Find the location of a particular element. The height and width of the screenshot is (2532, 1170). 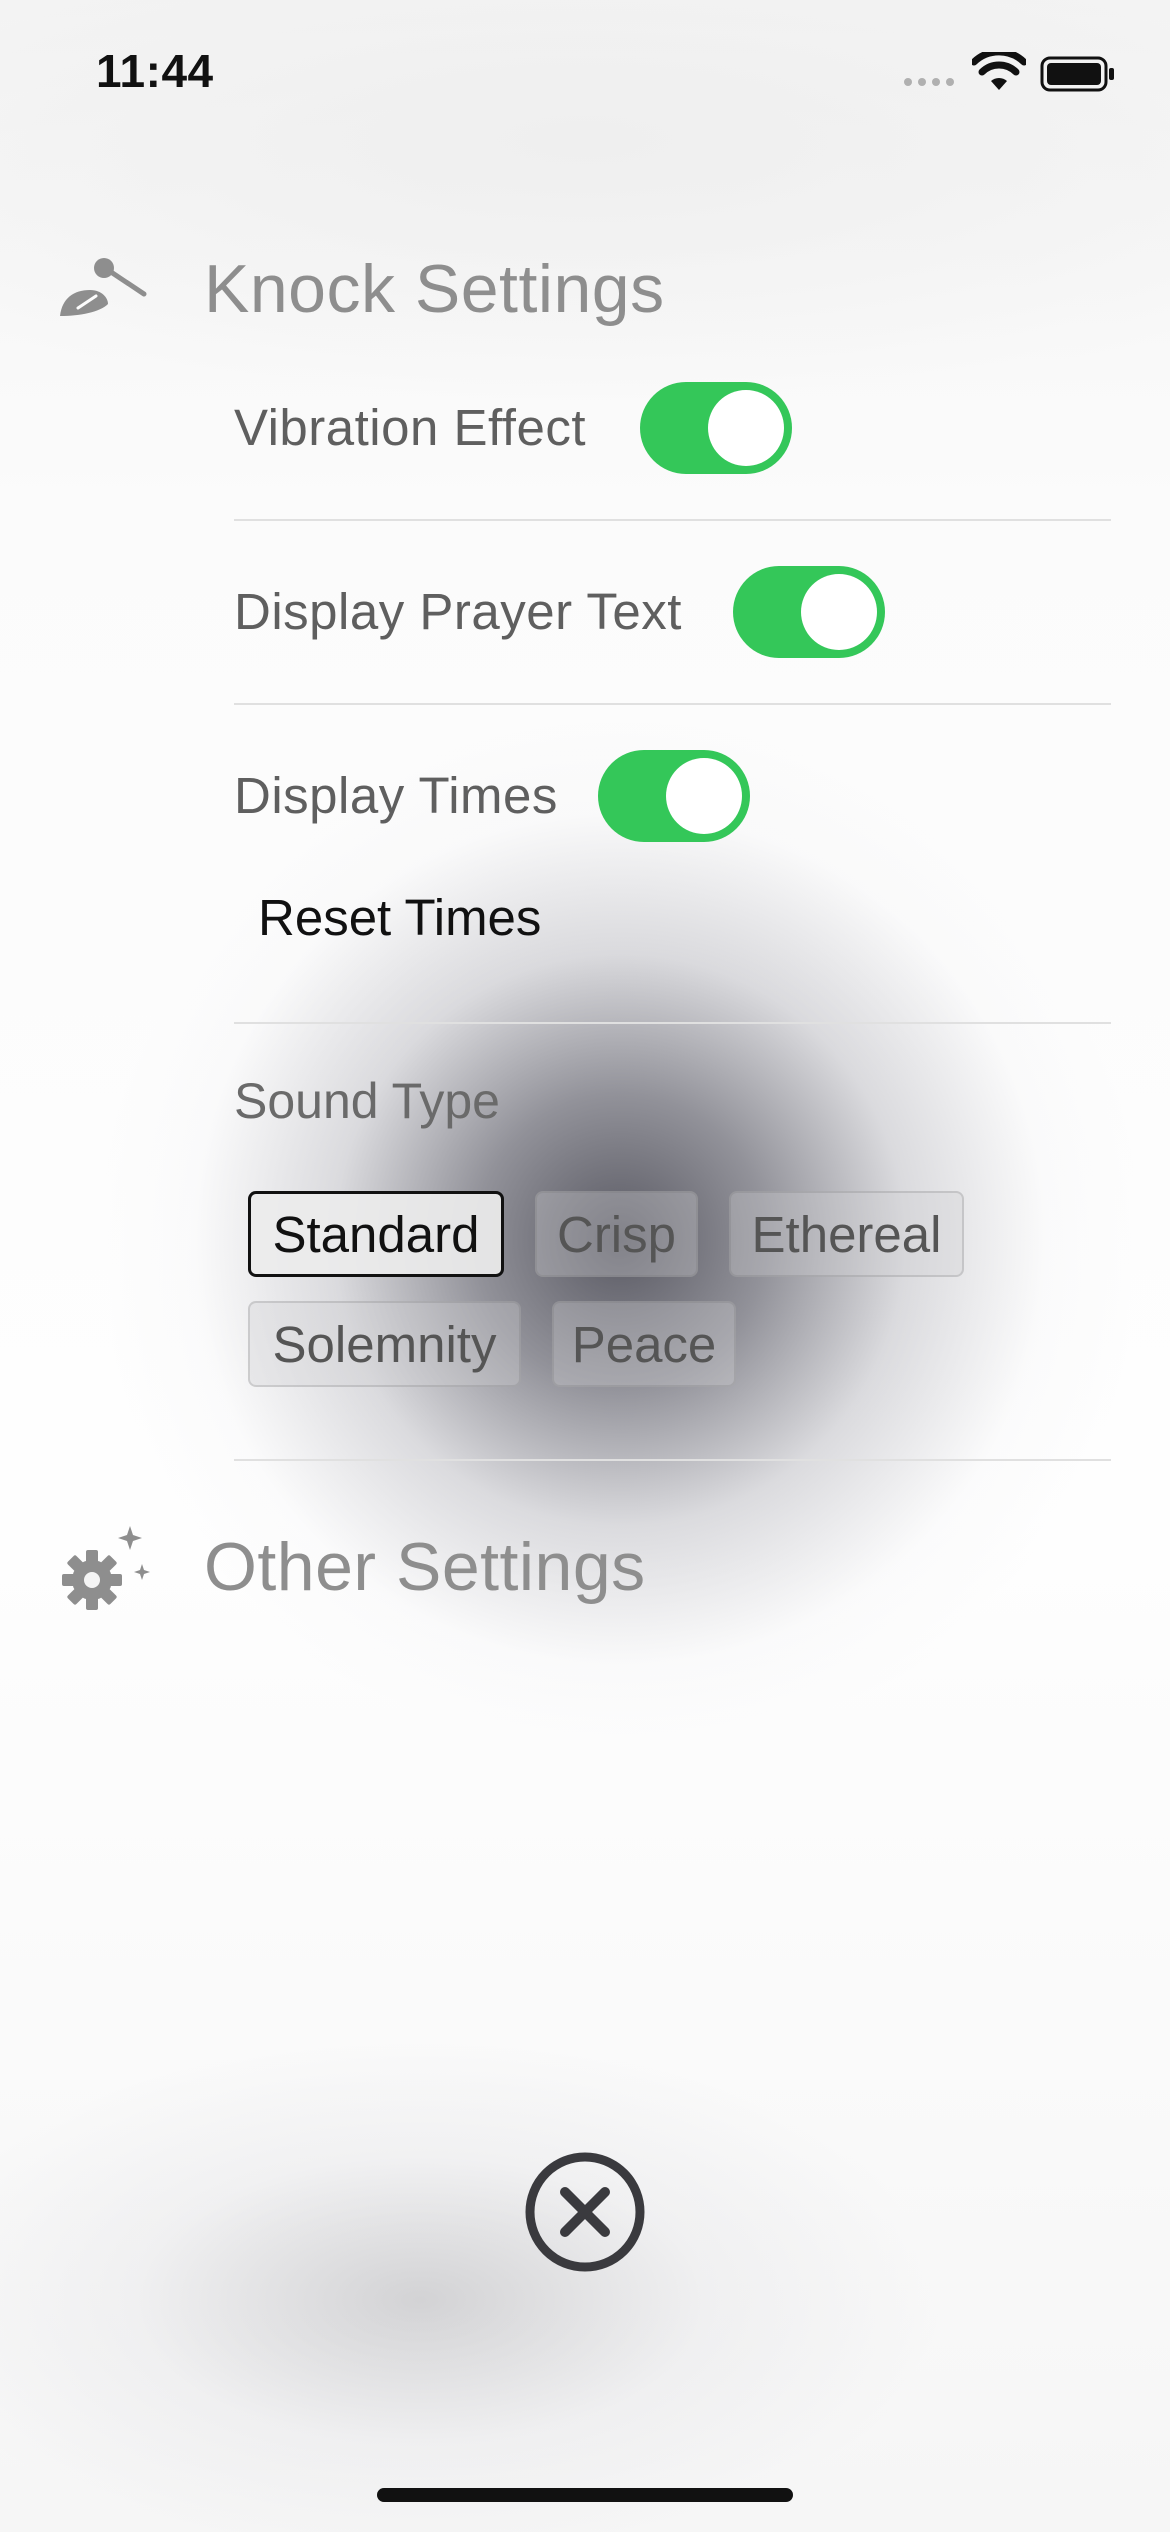

sound-option-standard: Standard is located at coordinates (376, 1234).